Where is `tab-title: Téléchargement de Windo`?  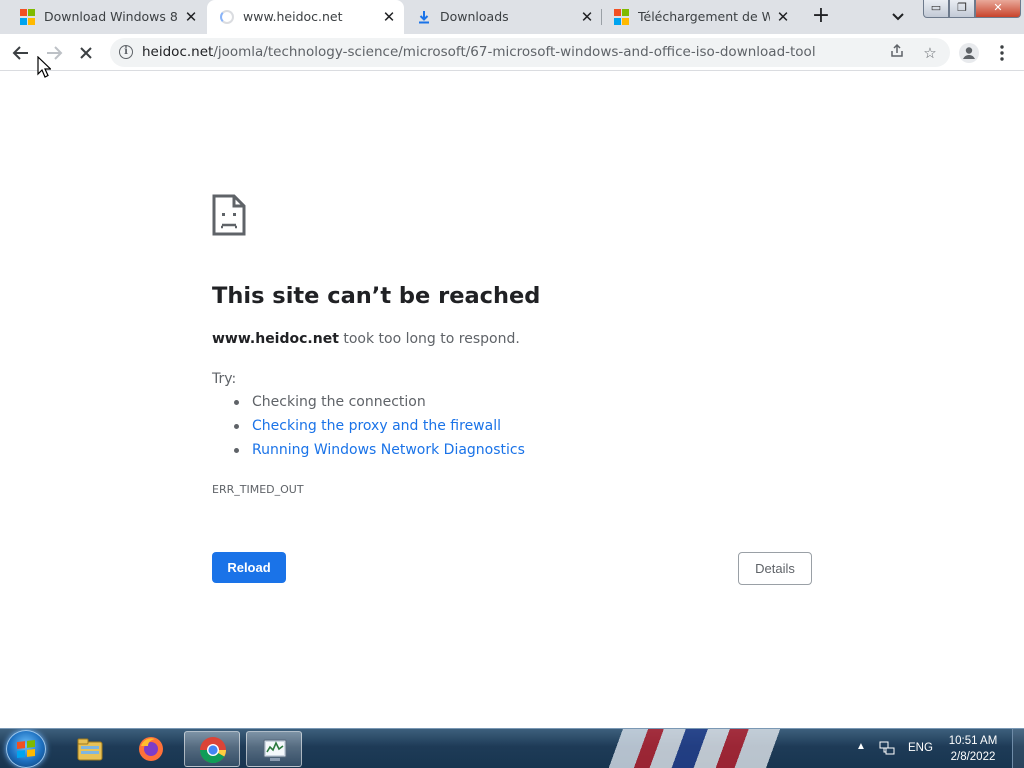
tab-title: Téléchargement de Windo is located at coordinates (704, 16).